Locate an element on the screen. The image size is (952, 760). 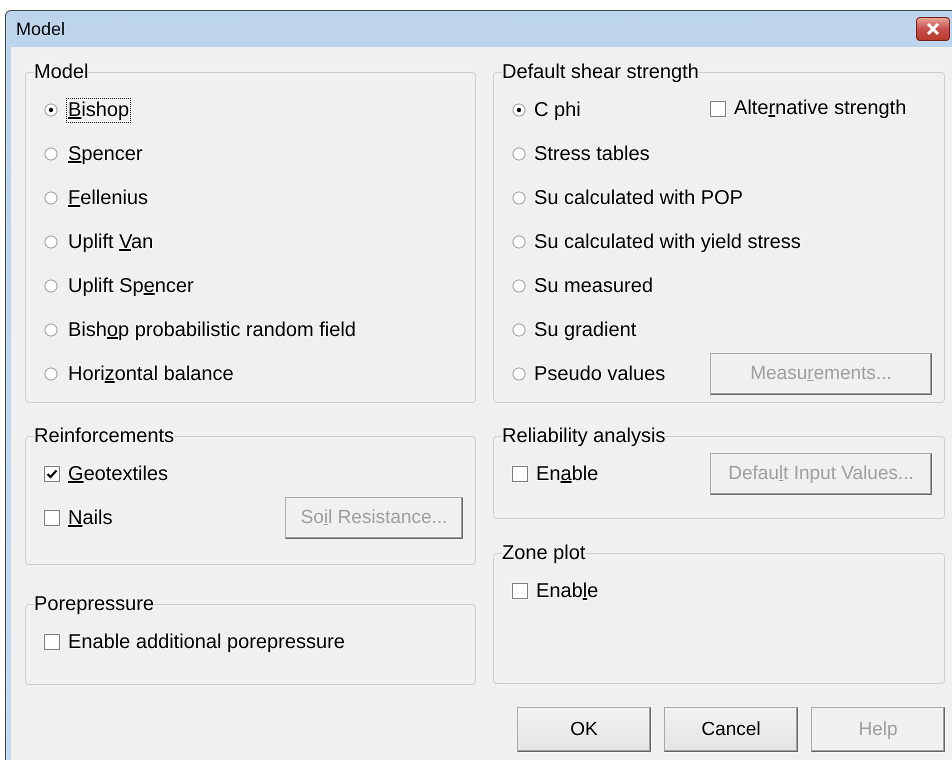
radio-option: Pseudo values is located at coordinates (589, 374).